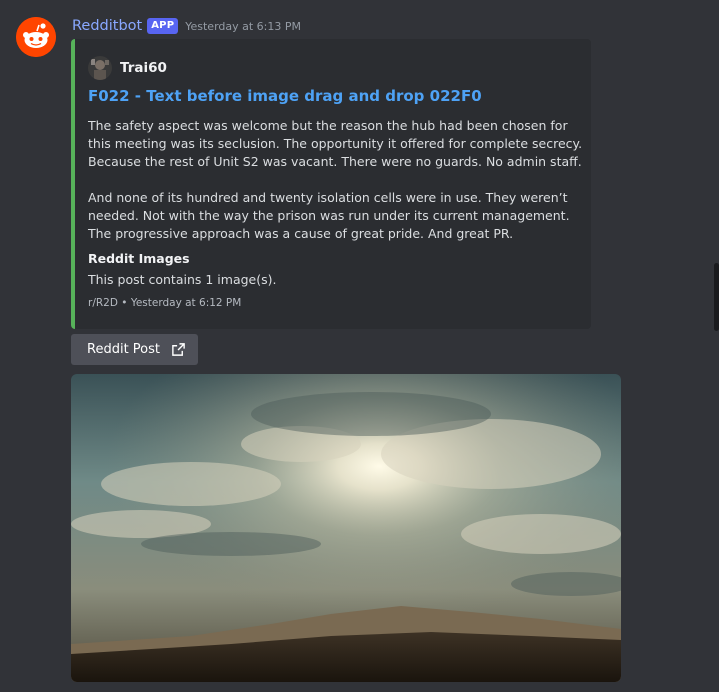  What do you see at coordinates (178, 349) in the screenshot?
I see `external-link-icon` at bounding box center [178, 349].